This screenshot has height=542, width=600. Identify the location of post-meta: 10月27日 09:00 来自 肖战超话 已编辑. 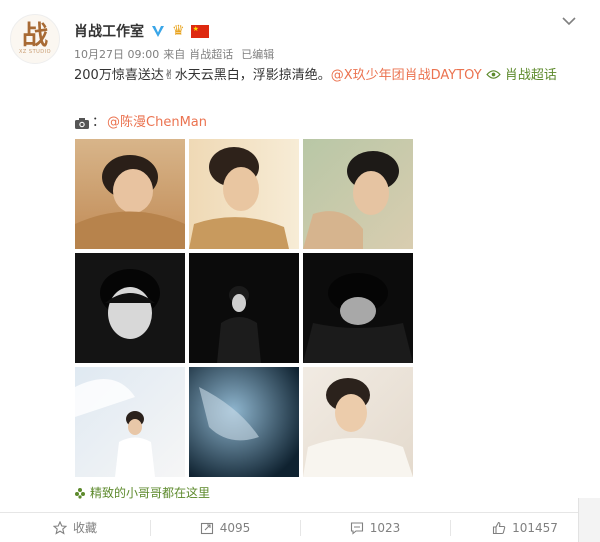
(174, 54).